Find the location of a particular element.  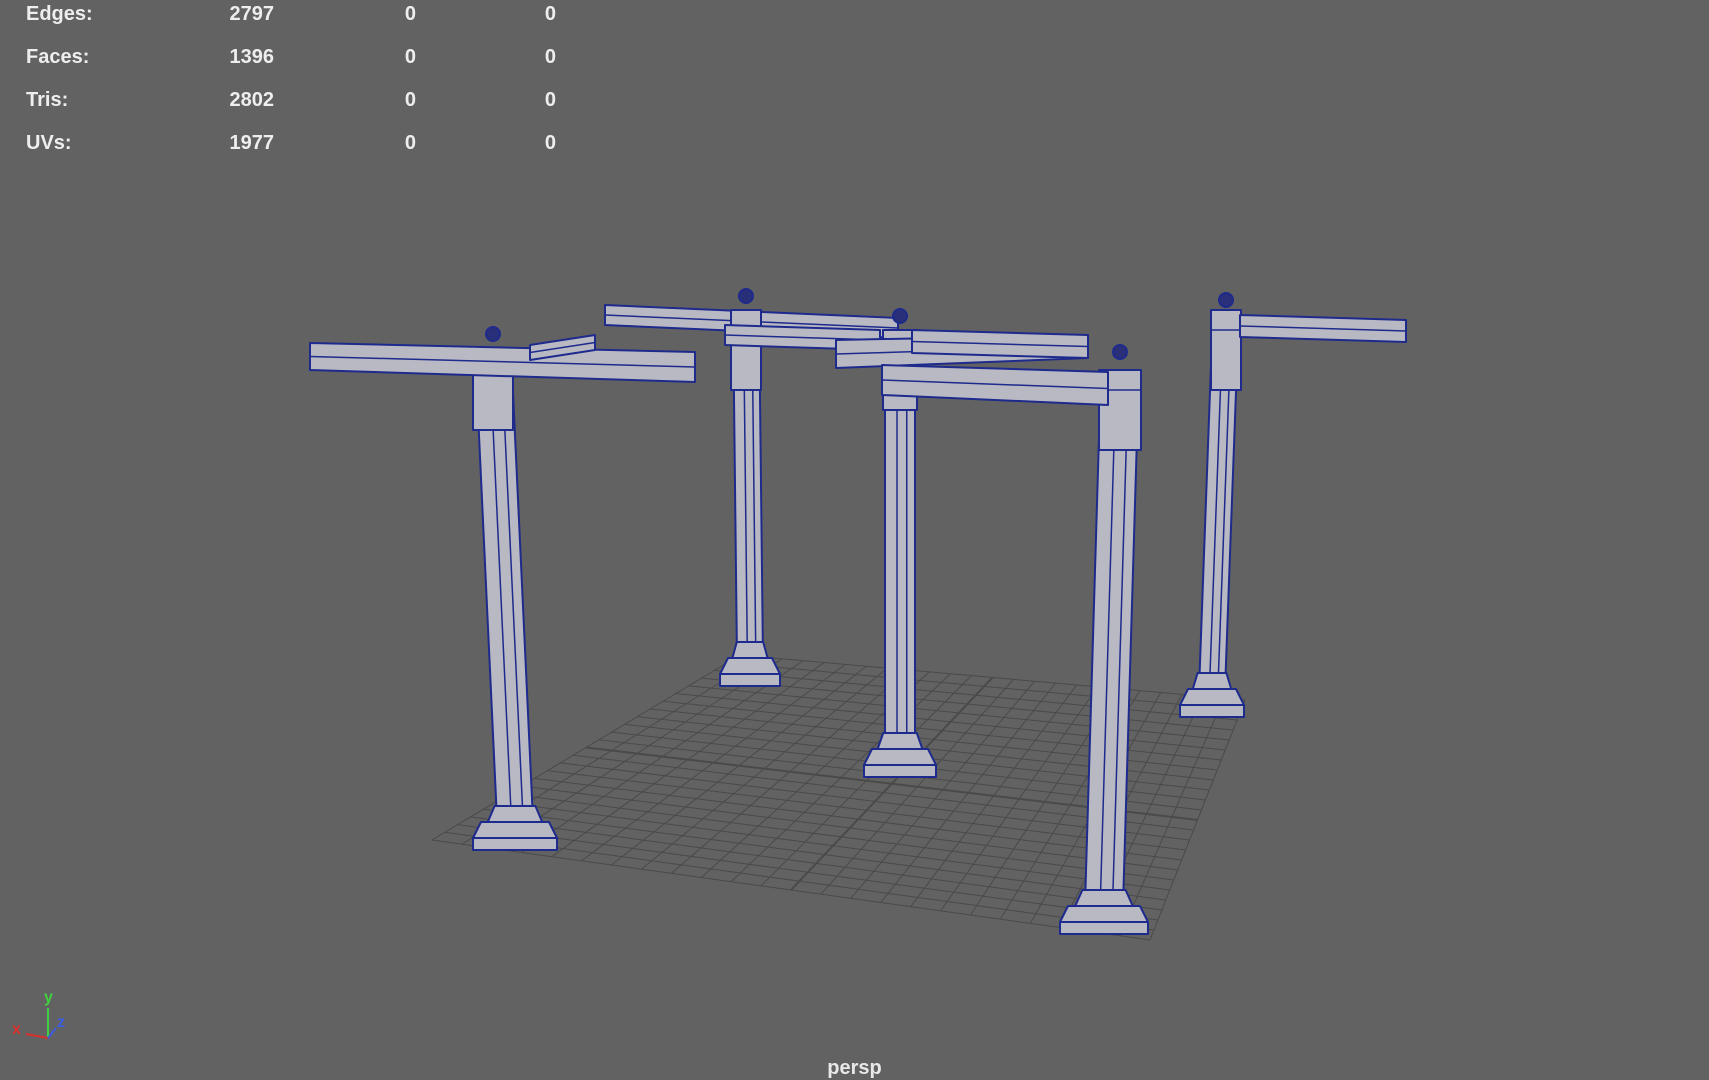

z-axis-line is located at coordinates (52, 1033).